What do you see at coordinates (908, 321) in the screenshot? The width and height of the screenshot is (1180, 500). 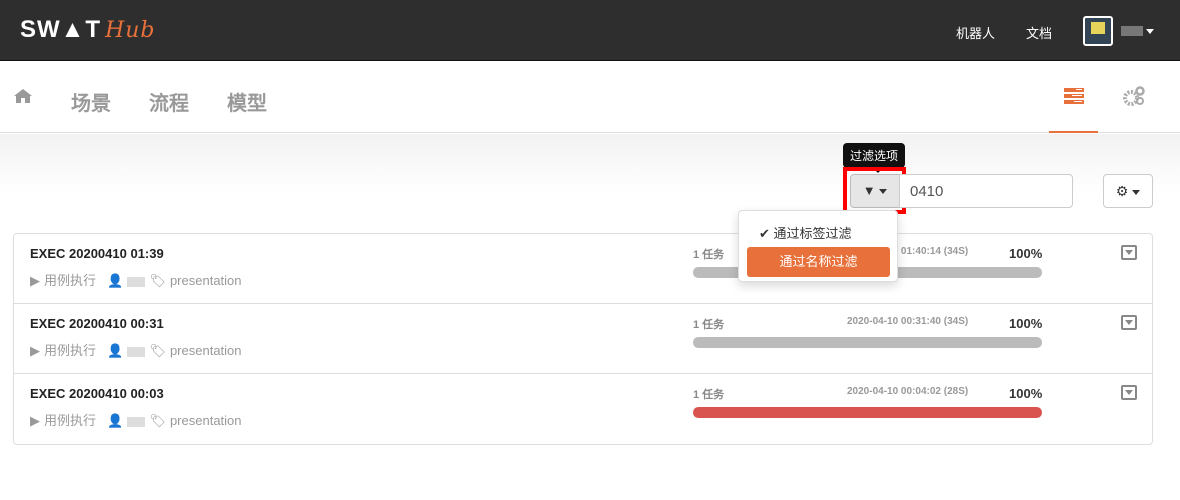 I see `execution-time: 2020-04-10 00:31:40 (34S)` at bounding box center [908, 321].